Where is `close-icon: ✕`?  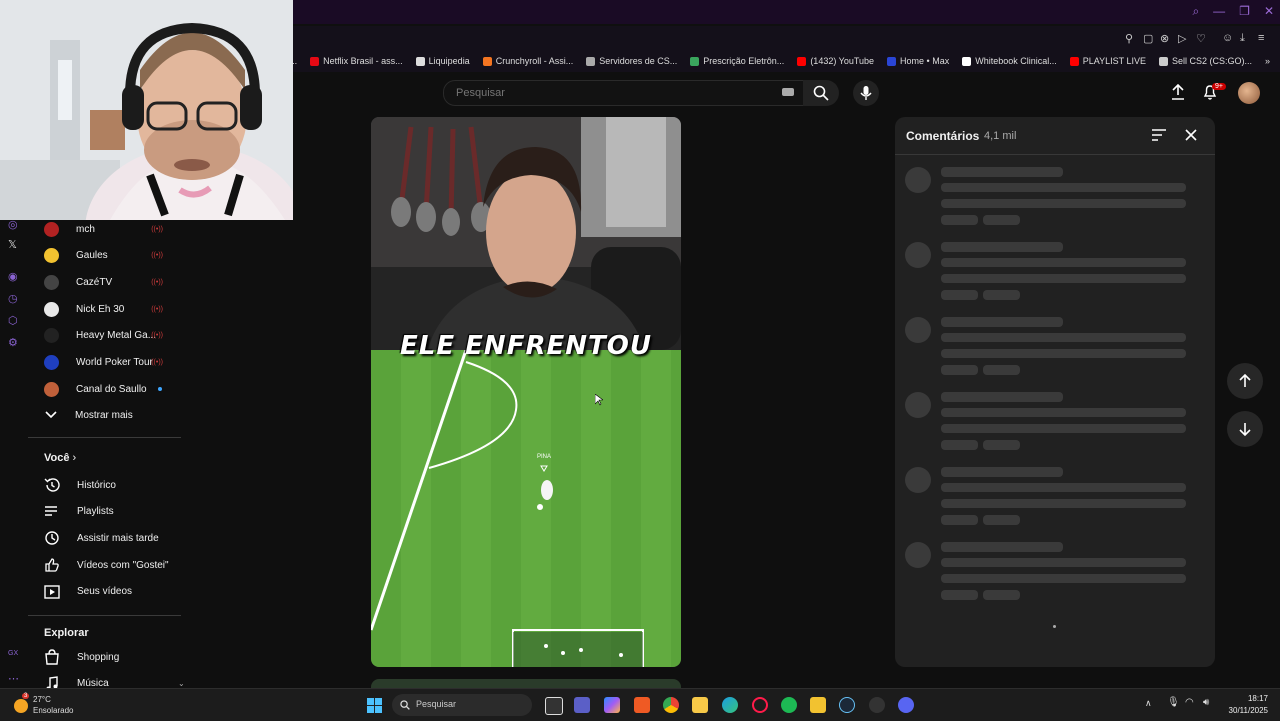
close-icon: ✕ is located at coordinates (1269, 11).